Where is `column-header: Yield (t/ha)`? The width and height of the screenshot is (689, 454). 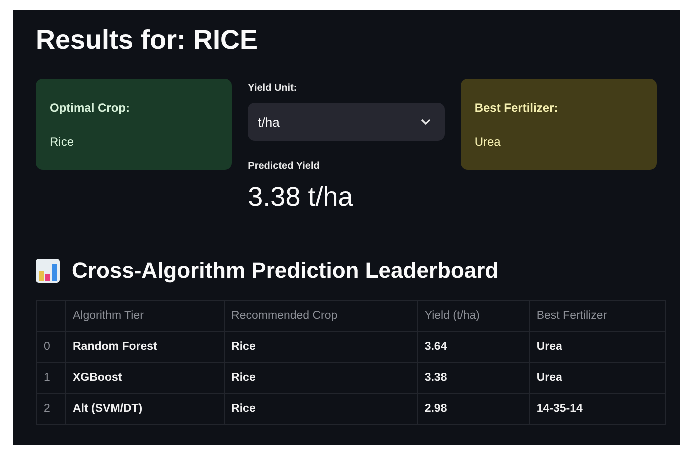 column-header: Yield (t/ha) is located at coordinates (473, 316).